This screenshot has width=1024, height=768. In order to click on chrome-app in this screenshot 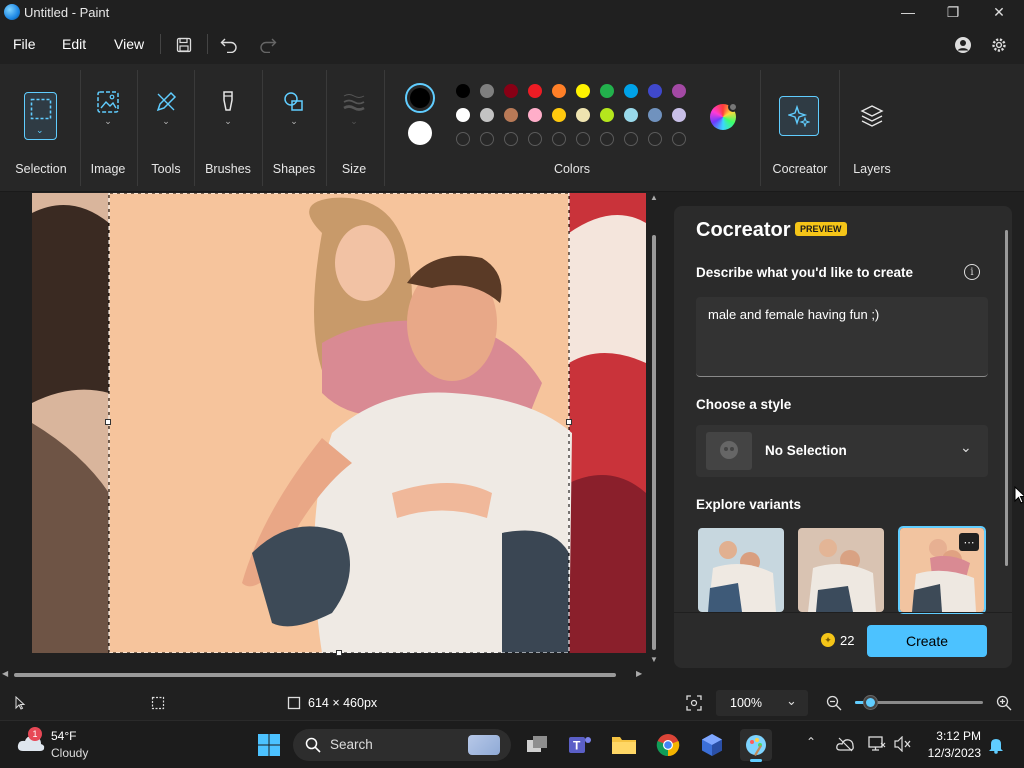, I will do `click(668, 745)`.